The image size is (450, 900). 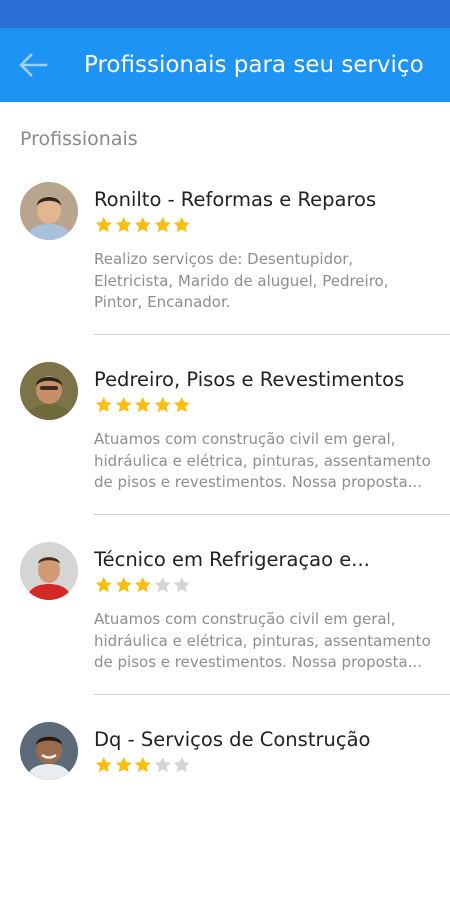 What do you see at coordinates (225, 14) in the screenshot?
I see `status-bar` at bounding box center [225, 14].